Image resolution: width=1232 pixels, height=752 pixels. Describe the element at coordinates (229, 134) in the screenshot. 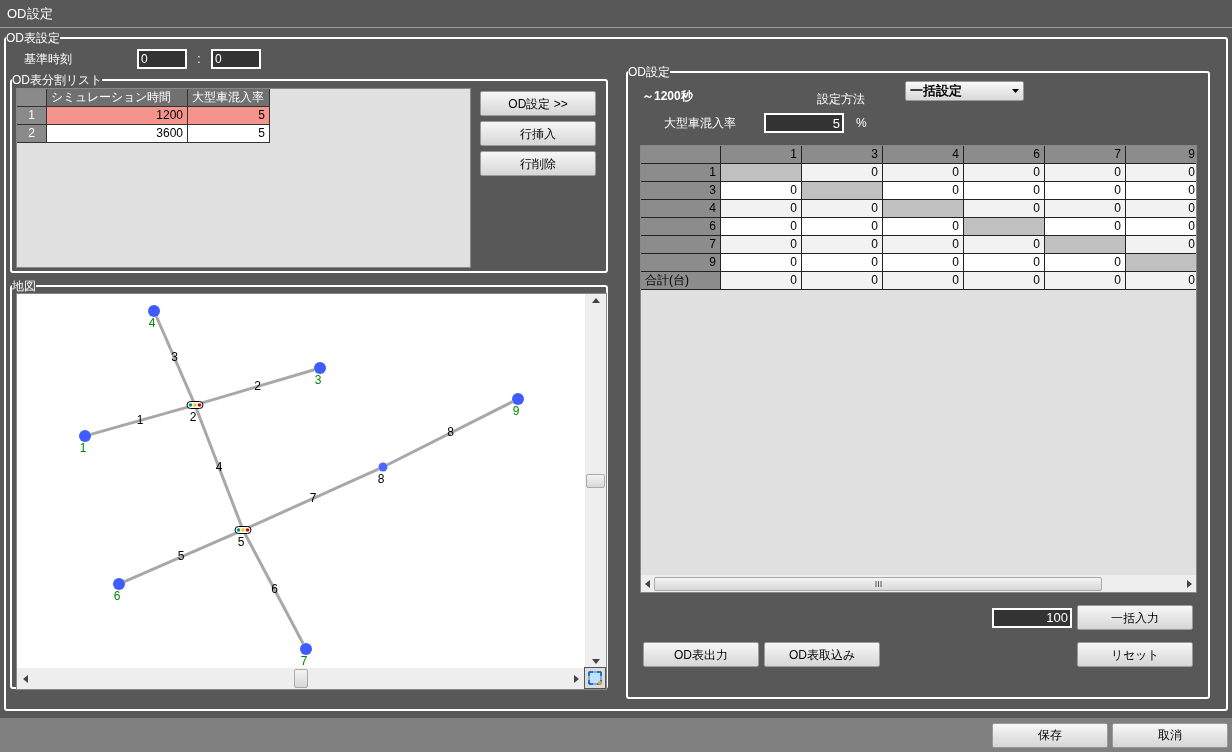

I see `table-cell: 5` at that location.